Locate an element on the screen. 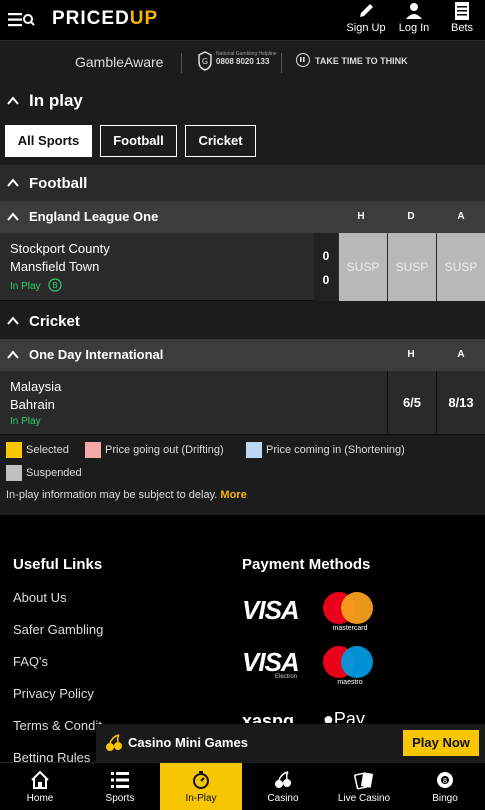 Image resolution: width=485 pixels, height=810 pixels. sign-up-label: Sign Up is located at coordinates (366, 28).